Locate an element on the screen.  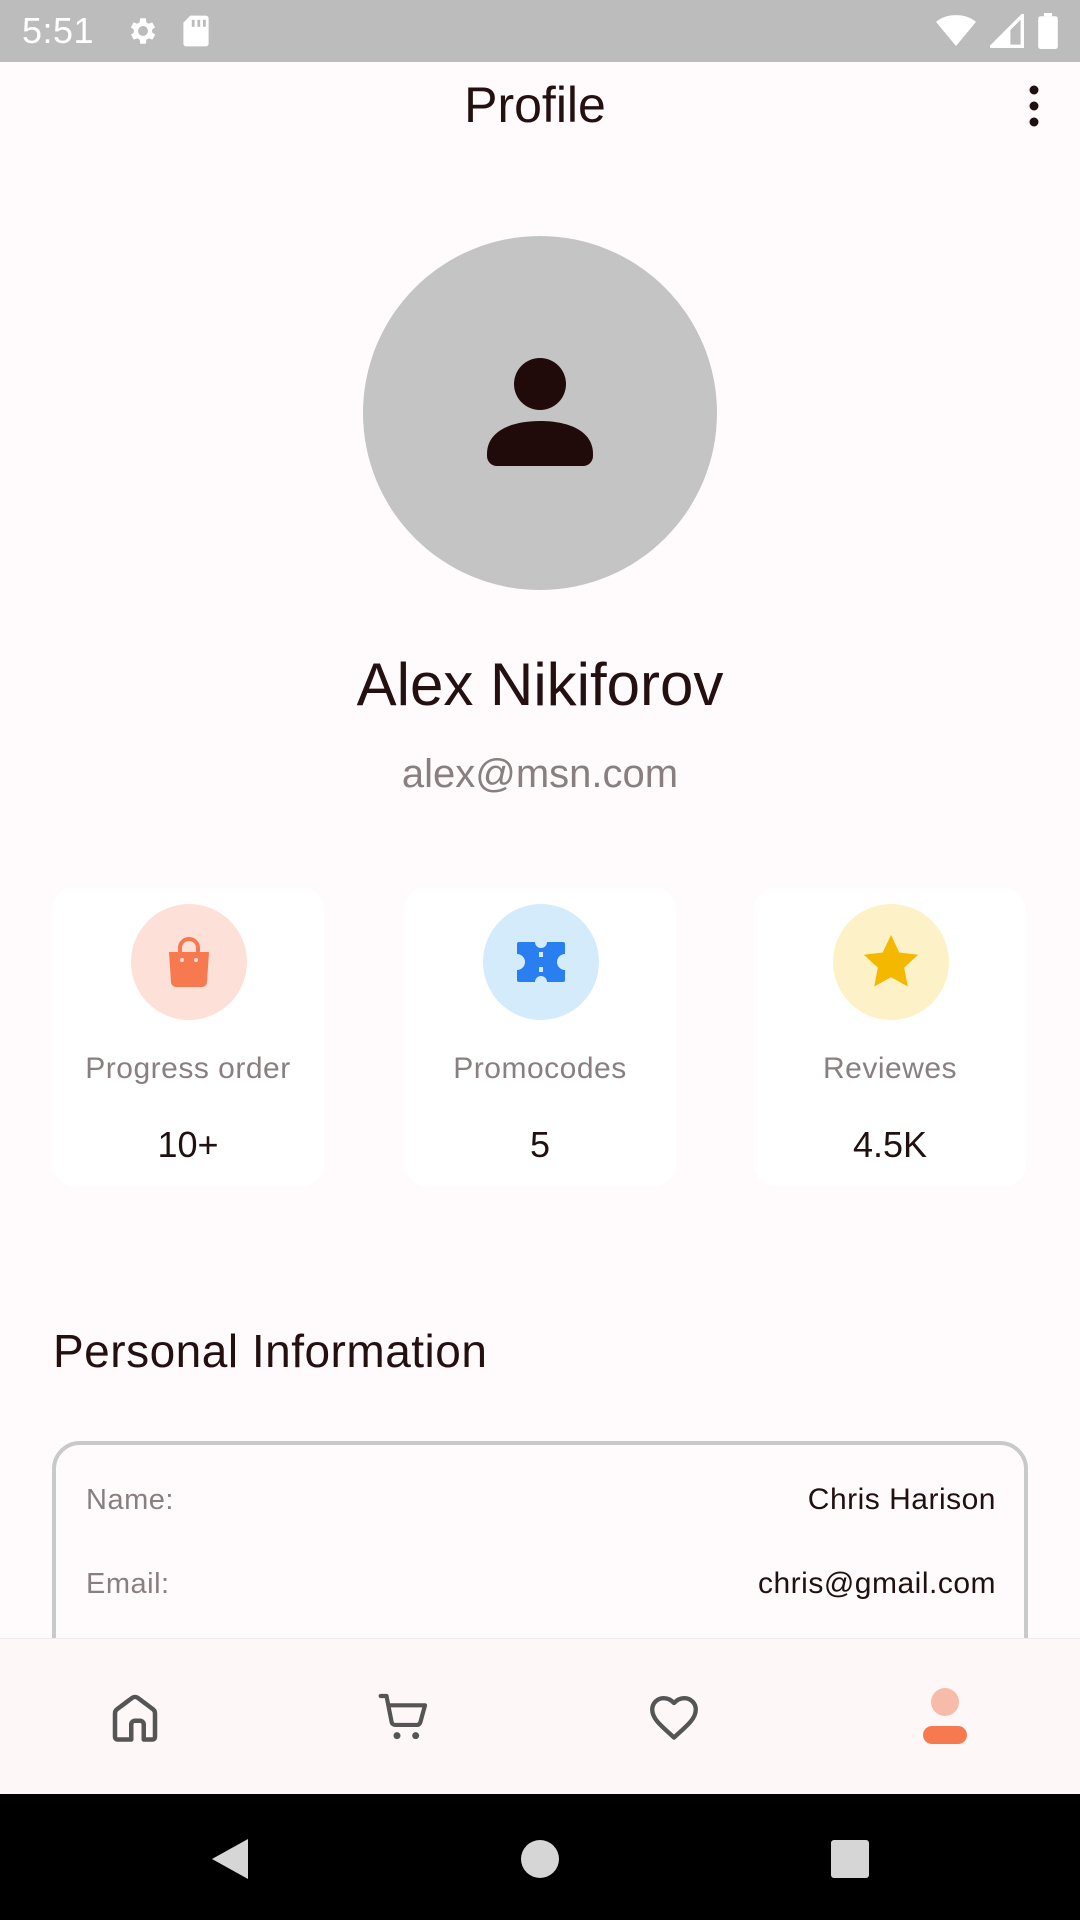
info-row-name: Name: Chris Harison is located at coordinates (541, 1500).